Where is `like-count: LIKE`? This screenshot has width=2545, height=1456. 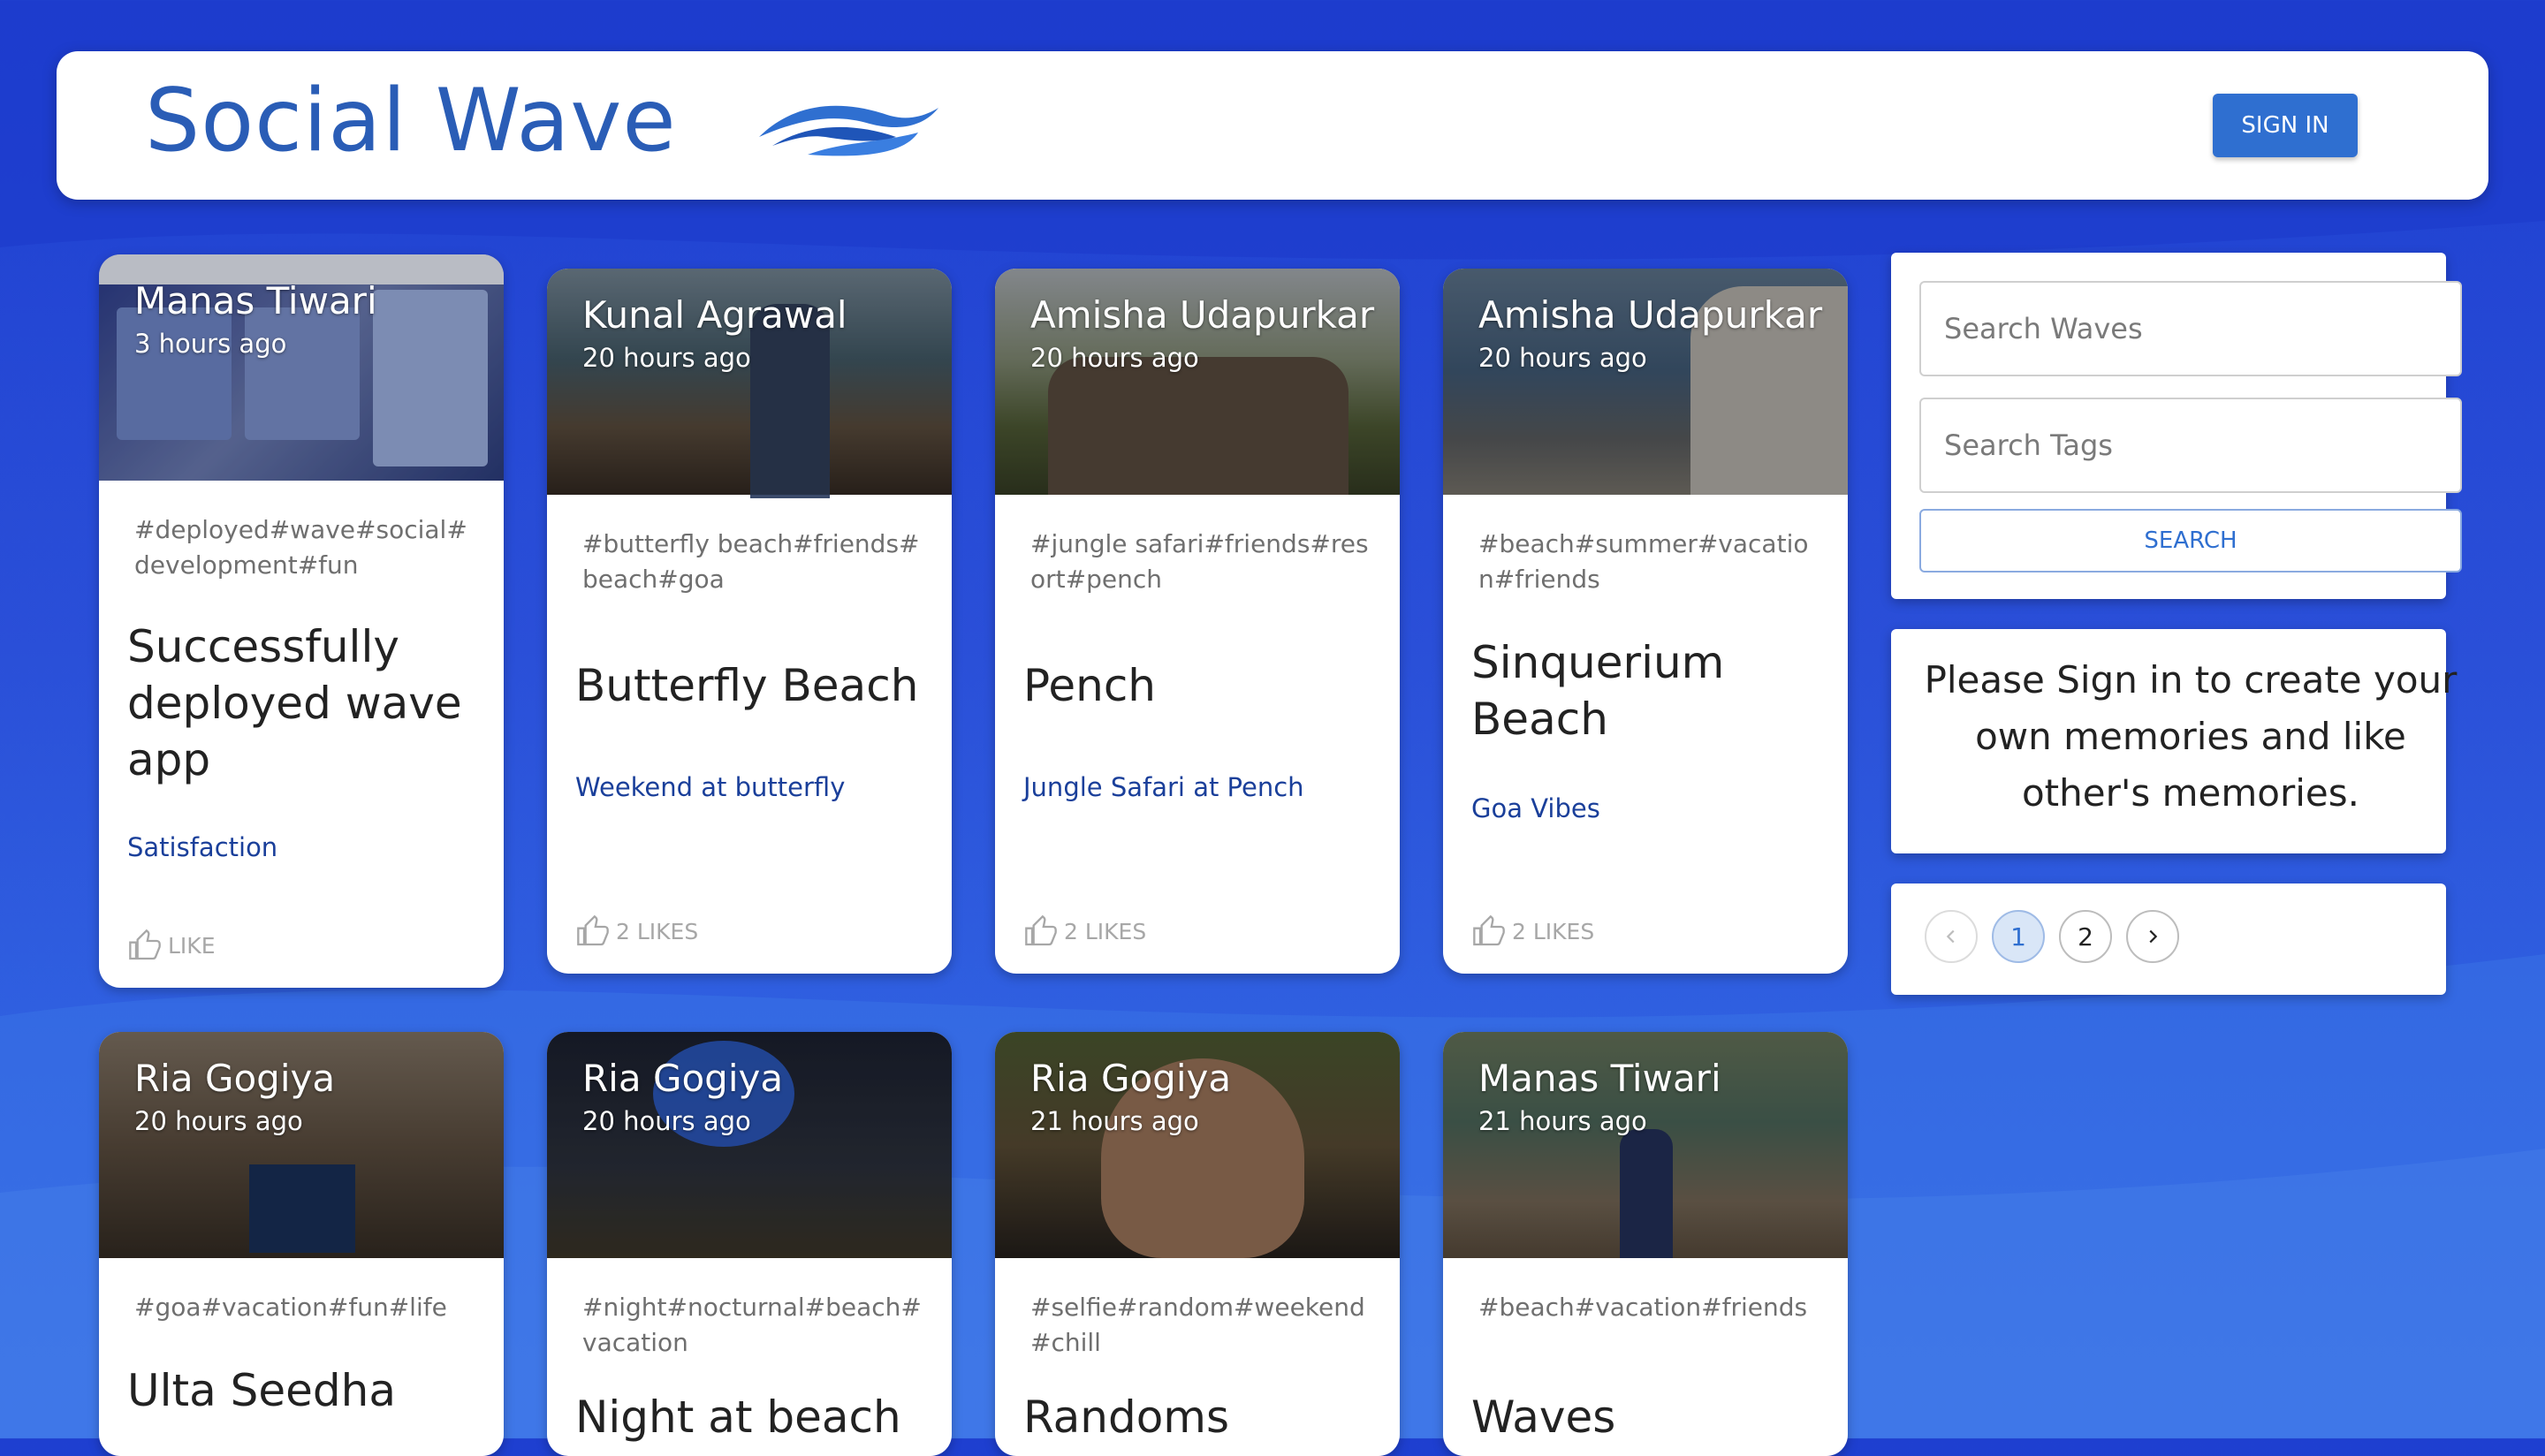
like-count: LIKE is located at coordinates (192, 946).